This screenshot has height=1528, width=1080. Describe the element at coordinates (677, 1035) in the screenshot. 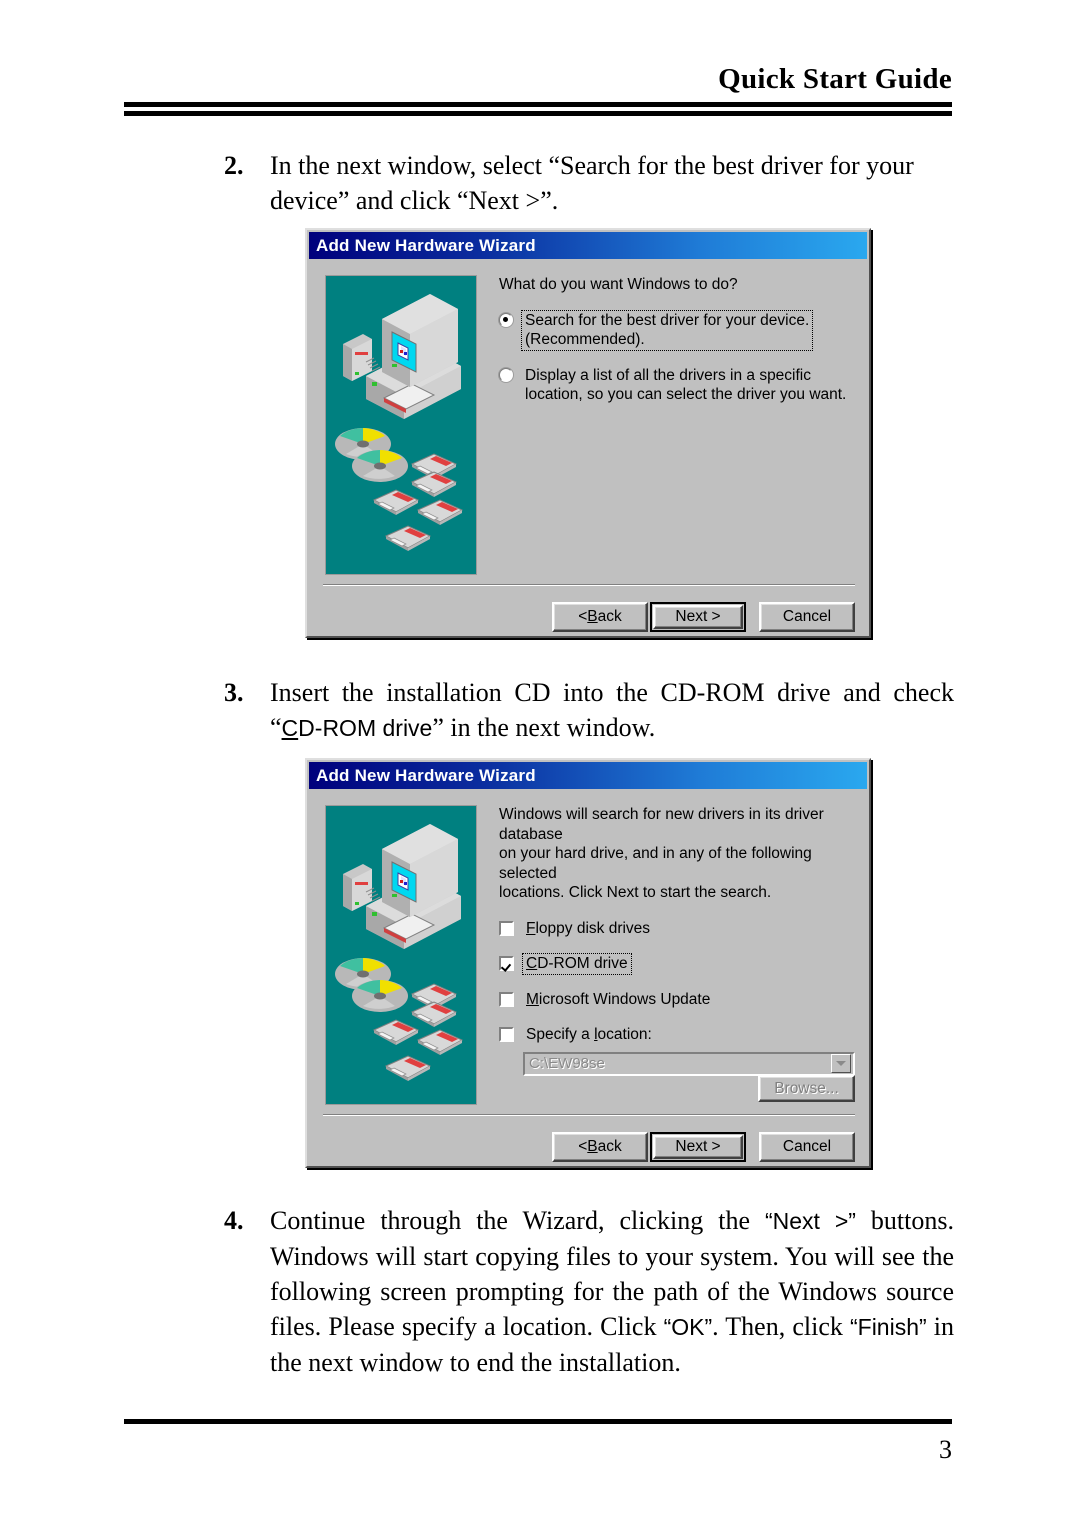

I see `checkbox-option-specify-a-location: Specify a location:` at that location.